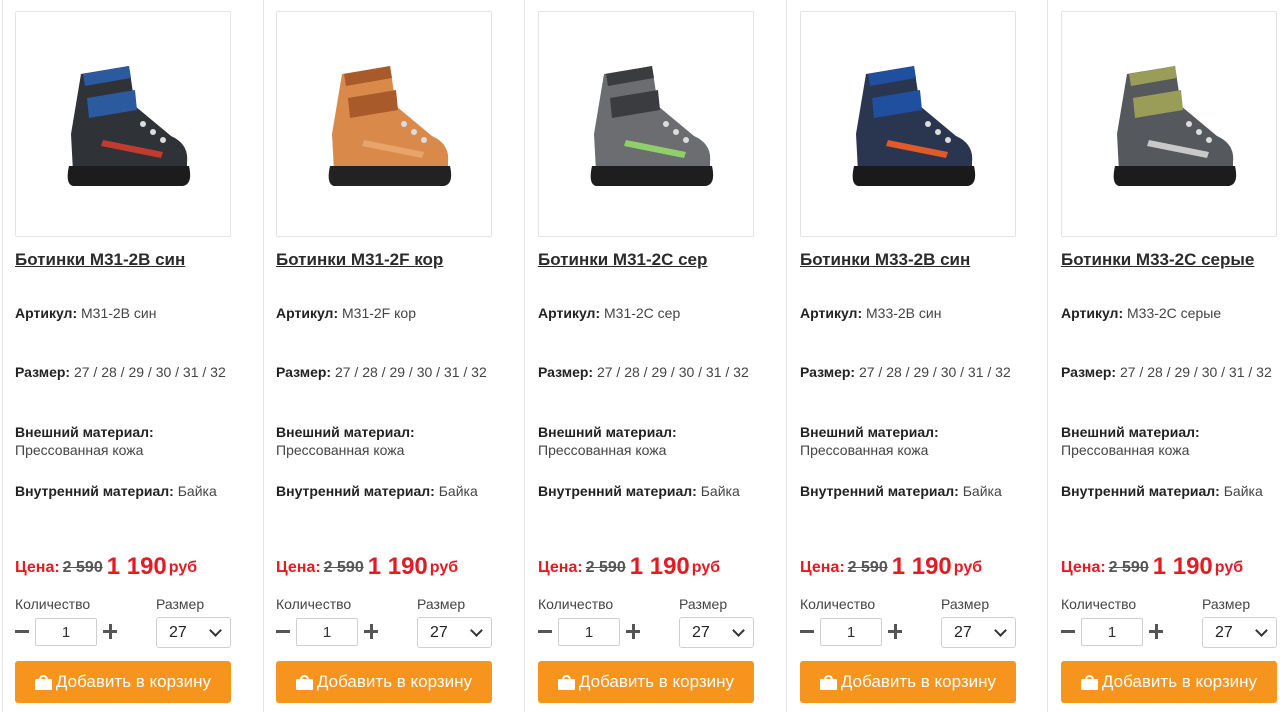 The height and width of the screenshot is (712, 1280). What do you see at coordinates (379, 313) in the screenshot?
I see `article-value: M31-2F кор` at bounding box center [379, 313].